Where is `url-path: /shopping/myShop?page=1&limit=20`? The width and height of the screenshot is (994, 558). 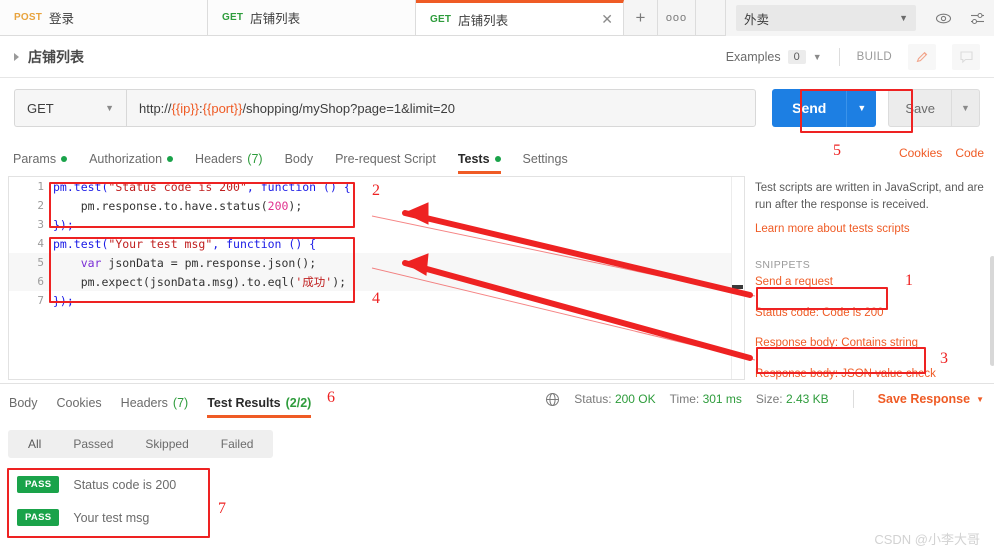
url-path: /shopping/myShop?page=1&limit=20 is located at coordinates (348, 108).